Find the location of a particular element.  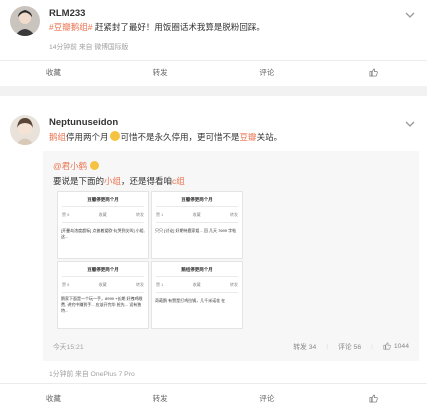

post-meta: 14分钟前 来自 微博国际版 is located at coordinates (89, 47).